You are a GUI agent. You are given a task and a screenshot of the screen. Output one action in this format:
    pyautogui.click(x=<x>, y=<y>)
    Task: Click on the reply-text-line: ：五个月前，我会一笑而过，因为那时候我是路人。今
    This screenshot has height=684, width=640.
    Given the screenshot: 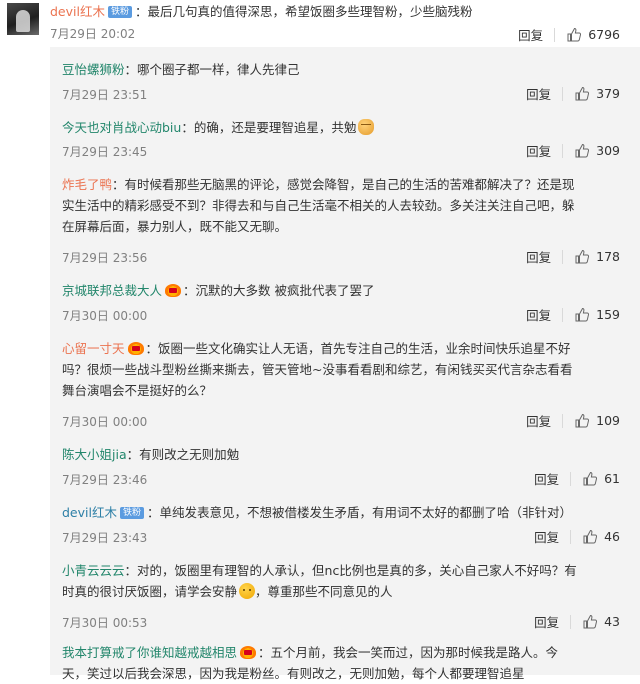 What is the action you would take?
    pyautogui.click(x=408, y=652)
    